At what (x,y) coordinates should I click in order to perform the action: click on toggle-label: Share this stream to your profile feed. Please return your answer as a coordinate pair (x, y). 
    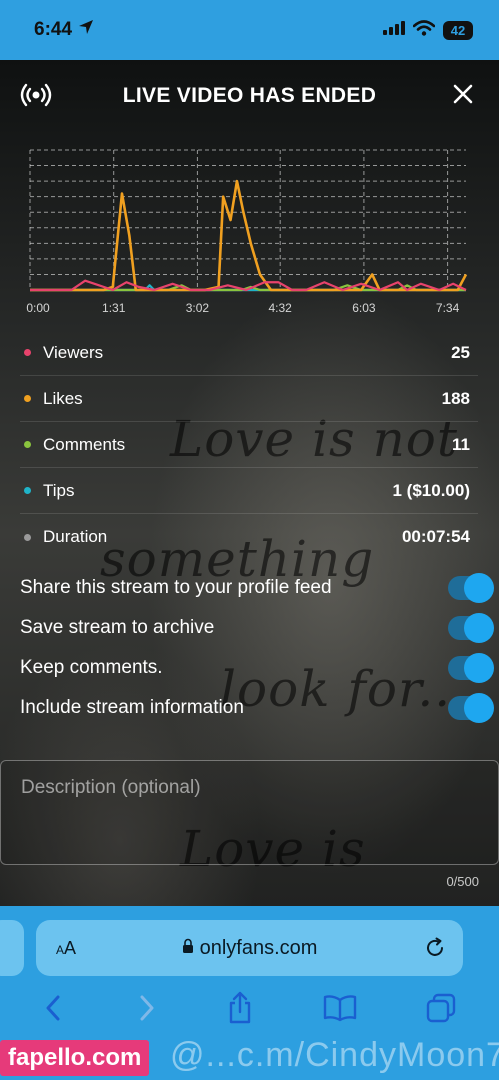
    Looking at the image, I should click on (176, 587).